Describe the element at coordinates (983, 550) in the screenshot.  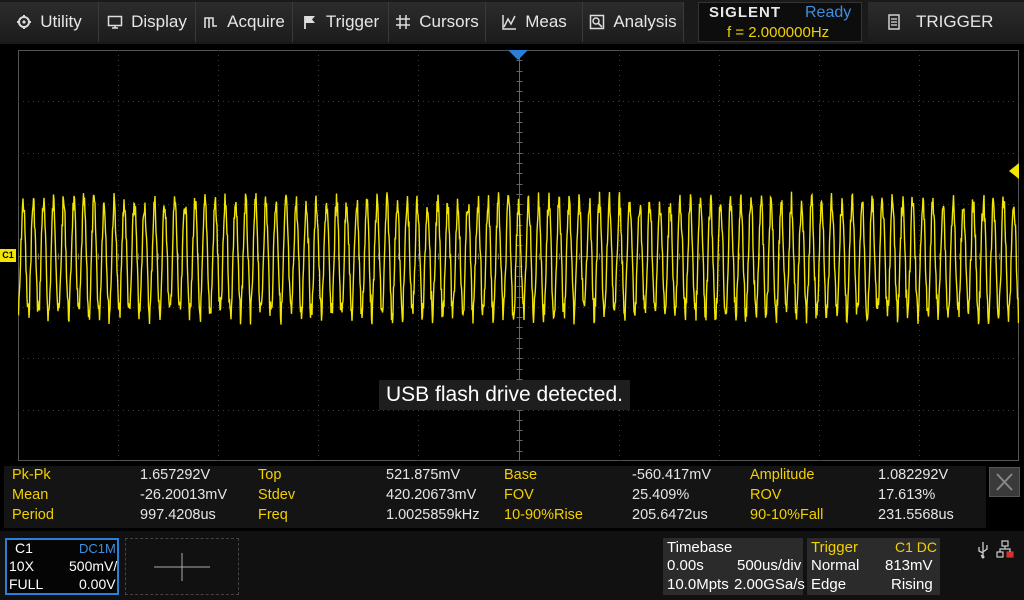
I see `usb-icon` at that location.